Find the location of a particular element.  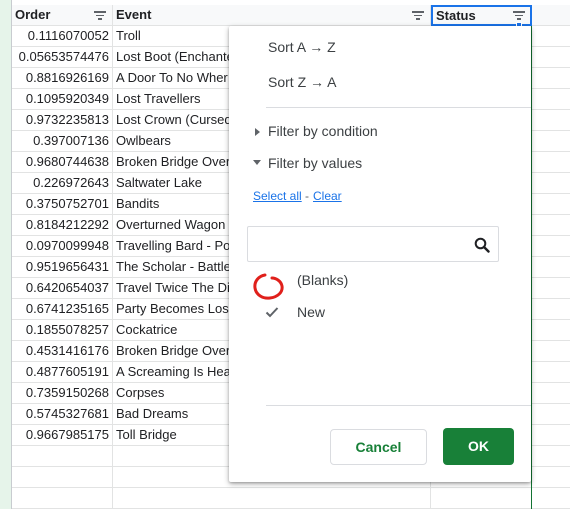

filter-by-values: Filter by values is located at coordinates (315, 163).